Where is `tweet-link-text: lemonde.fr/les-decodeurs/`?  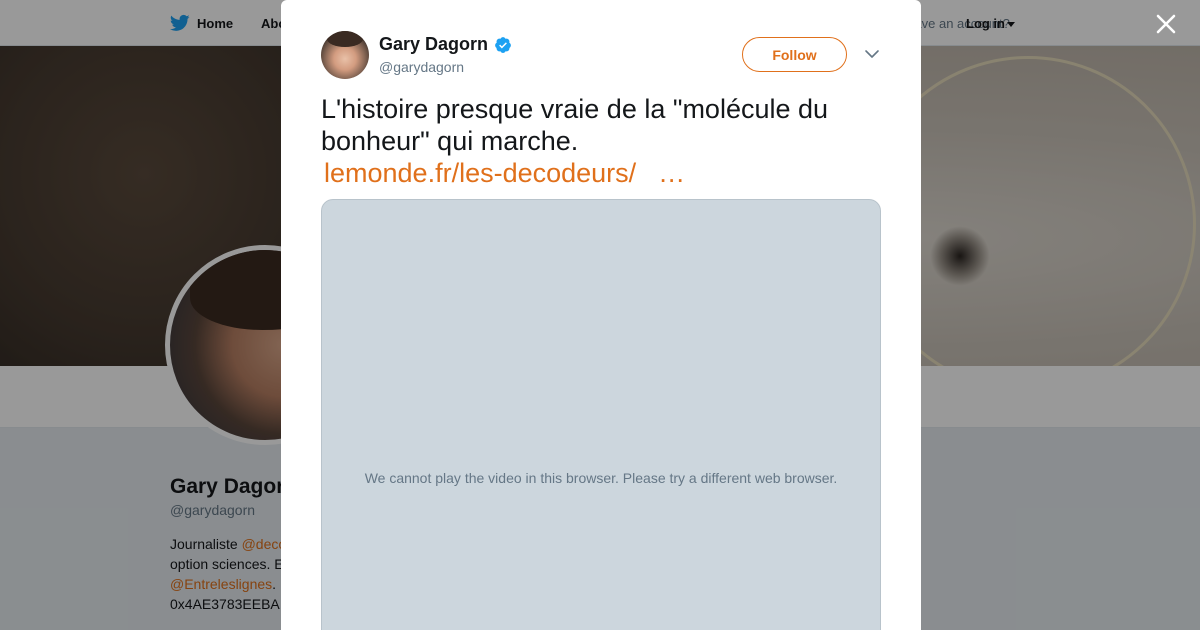
tweet-link-text: lemonde.fr/les-decodeurs/ is located at coordinates (480, 173).